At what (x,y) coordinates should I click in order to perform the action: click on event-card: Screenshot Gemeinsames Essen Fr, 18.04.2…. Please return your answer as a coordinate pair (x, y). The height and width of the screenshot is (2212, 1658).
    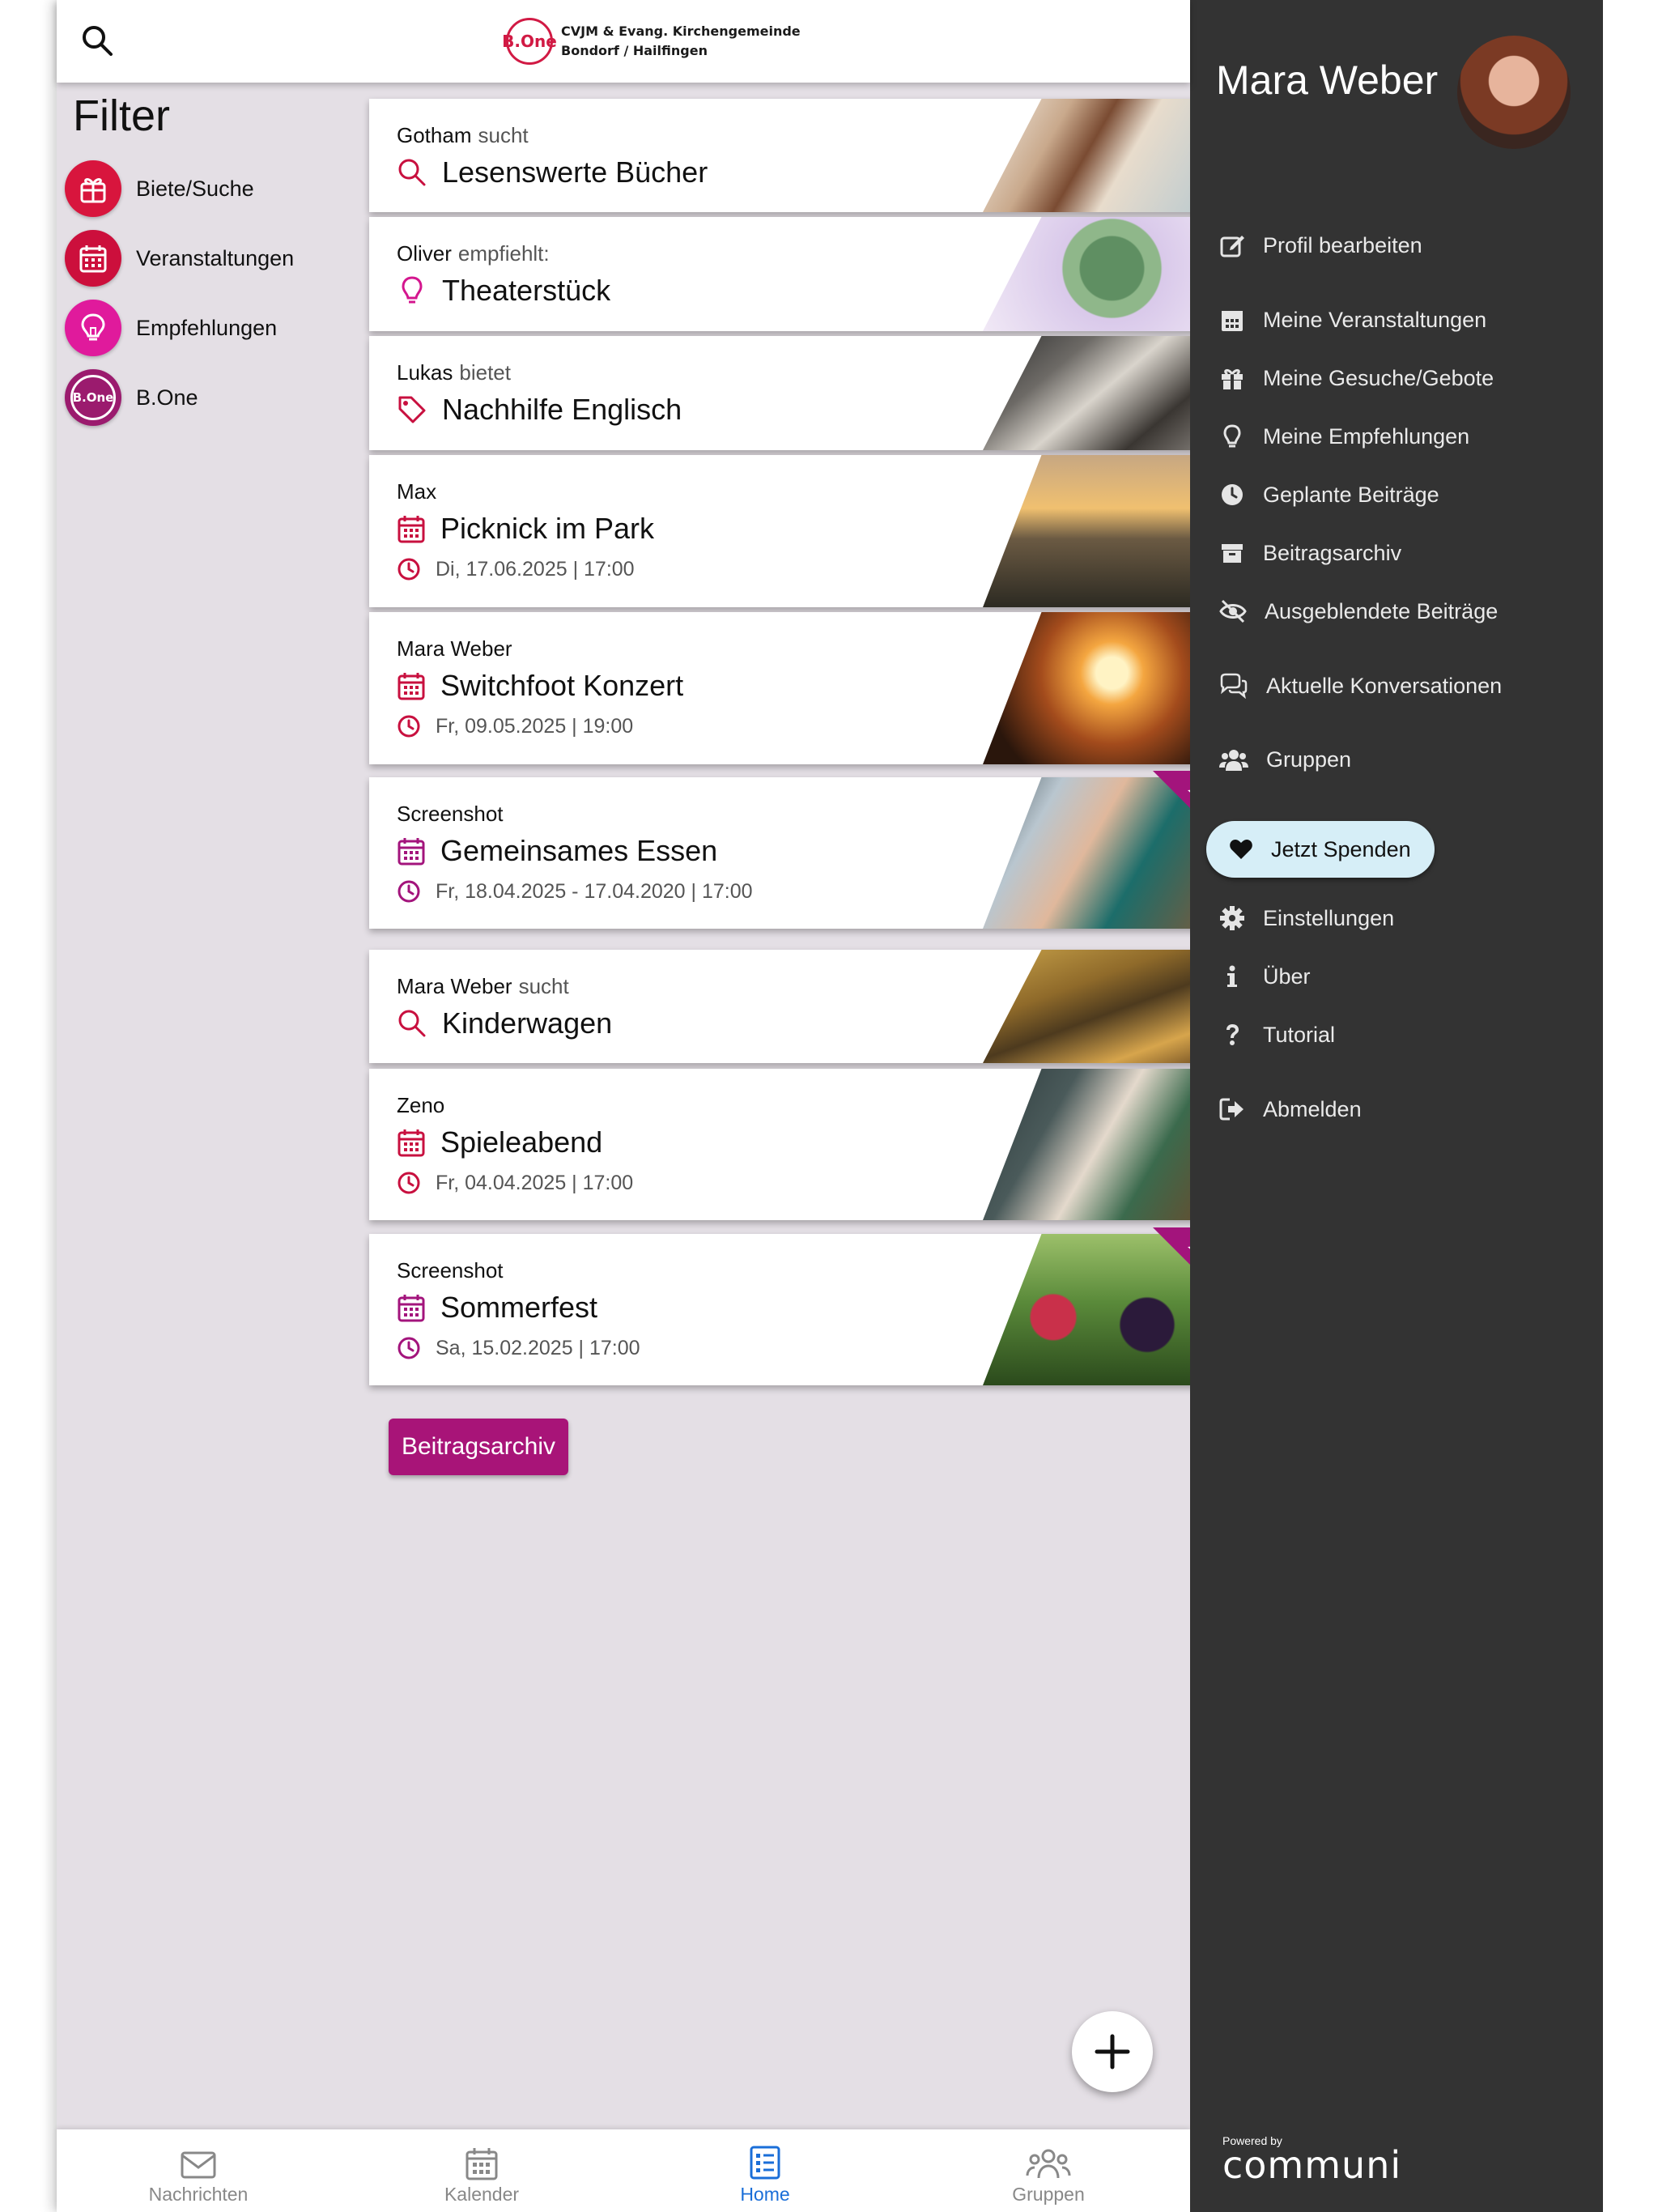
    Looking at the image, I should click on (797, 850).